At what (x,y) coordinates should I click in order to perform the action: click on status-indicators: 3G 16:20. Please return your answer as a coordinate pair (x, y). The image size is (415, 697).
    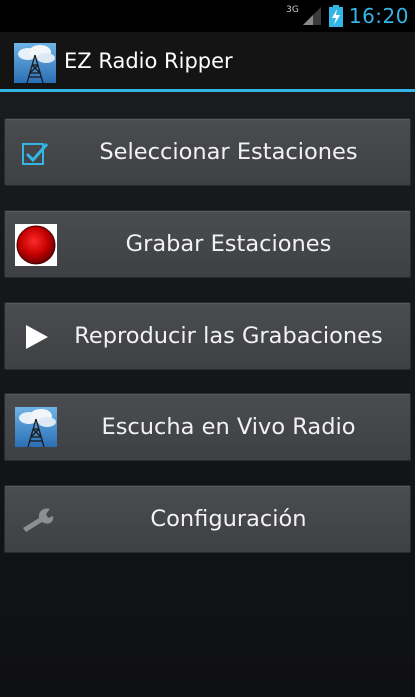
    Looking at the image, I should click on (347, 16).